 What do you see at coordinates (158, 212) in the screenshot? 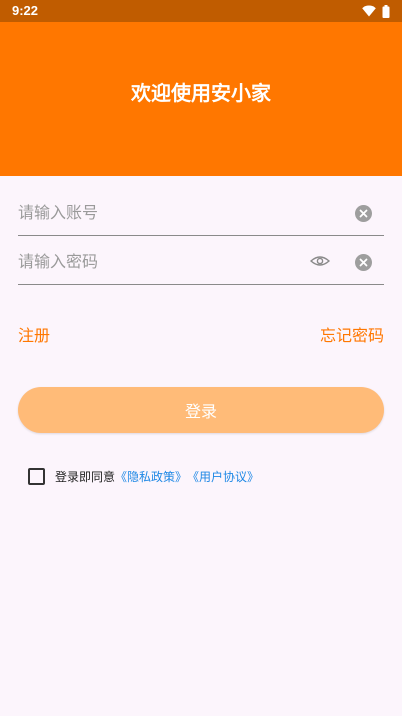
I see `account-input` at bounding box center [158, 212].